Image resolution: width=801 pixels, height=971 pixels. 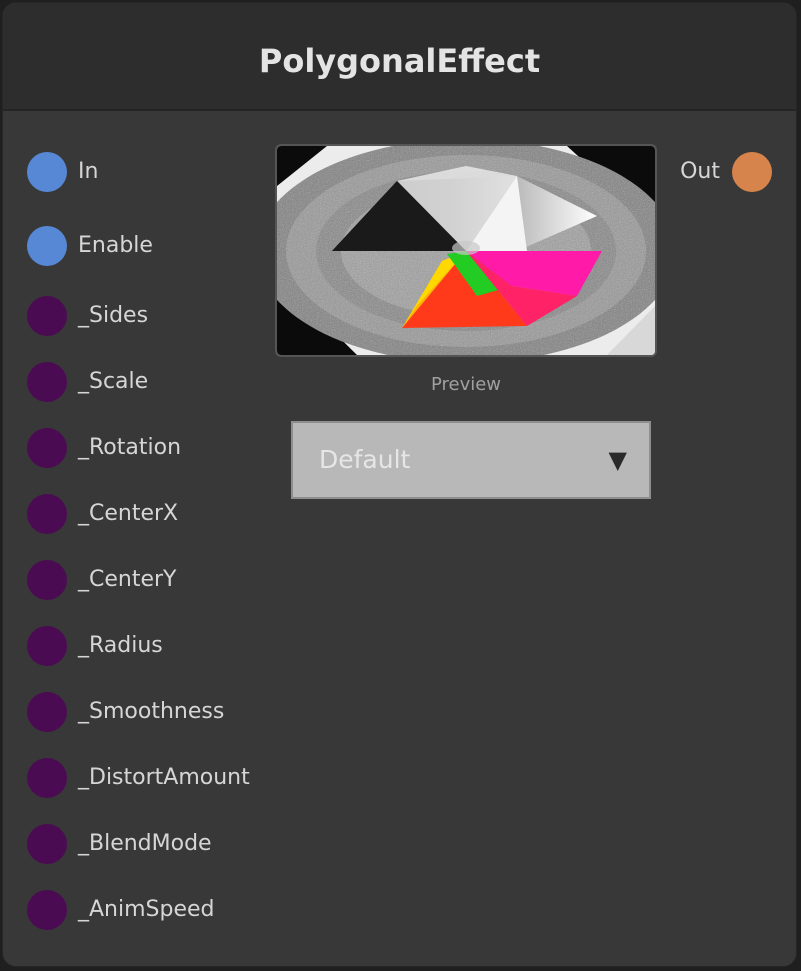 I want to click on port-connector-in, so click(x=47, y=172).